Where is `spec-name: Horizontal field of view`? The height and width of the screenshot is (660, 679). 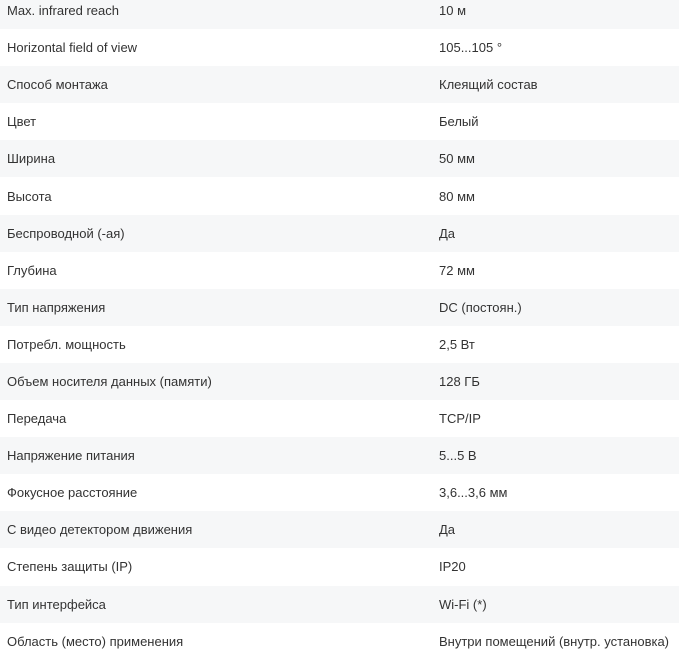
spec-name: Horizontal field of view is located at coordinates (72, 48).